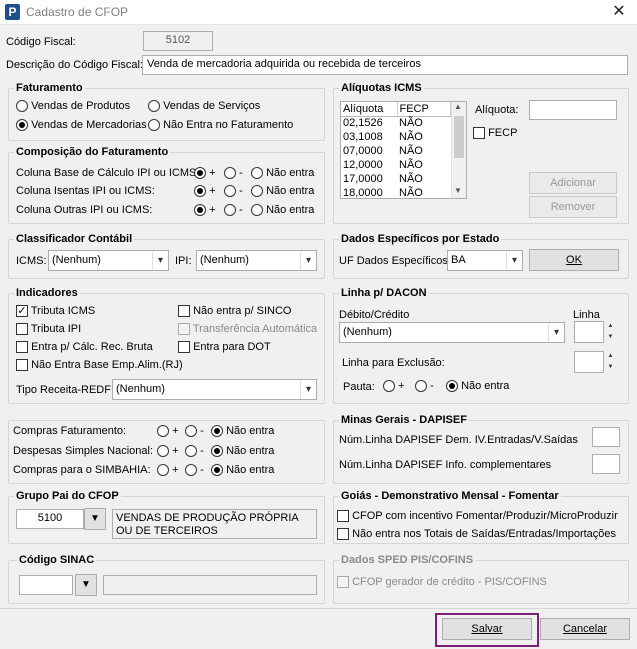  I want to click on entra-dot-checkbox-icon, so click(184, 347).